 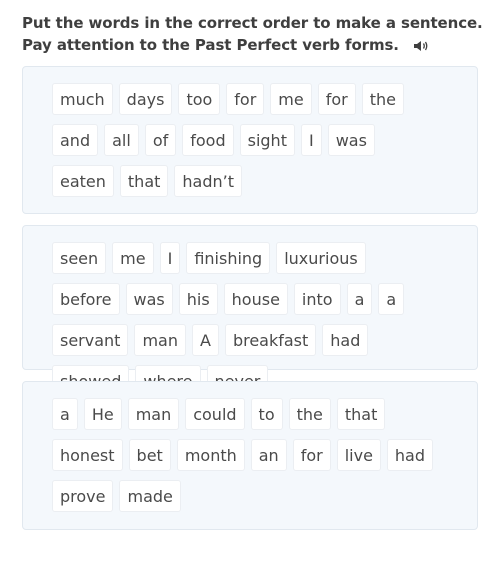 I want to click on word-tile: made, so click(x=150, y=496).